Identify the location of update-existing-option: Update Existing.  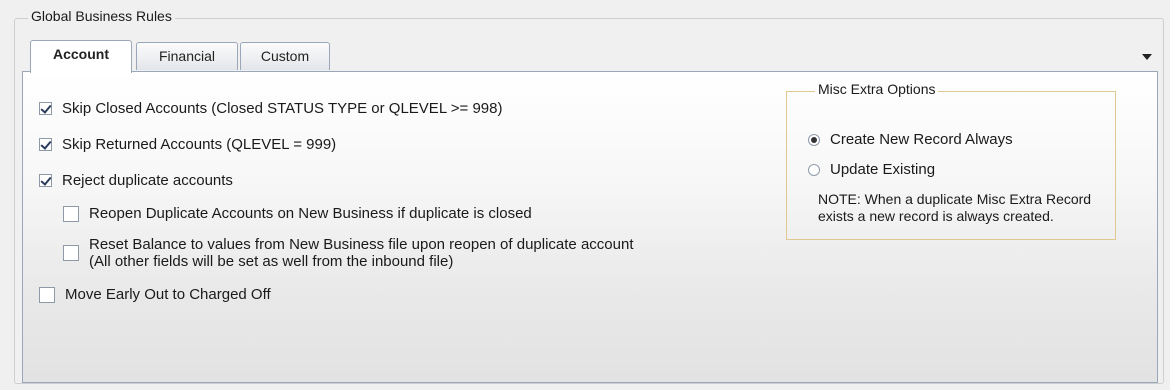
(871, 169).